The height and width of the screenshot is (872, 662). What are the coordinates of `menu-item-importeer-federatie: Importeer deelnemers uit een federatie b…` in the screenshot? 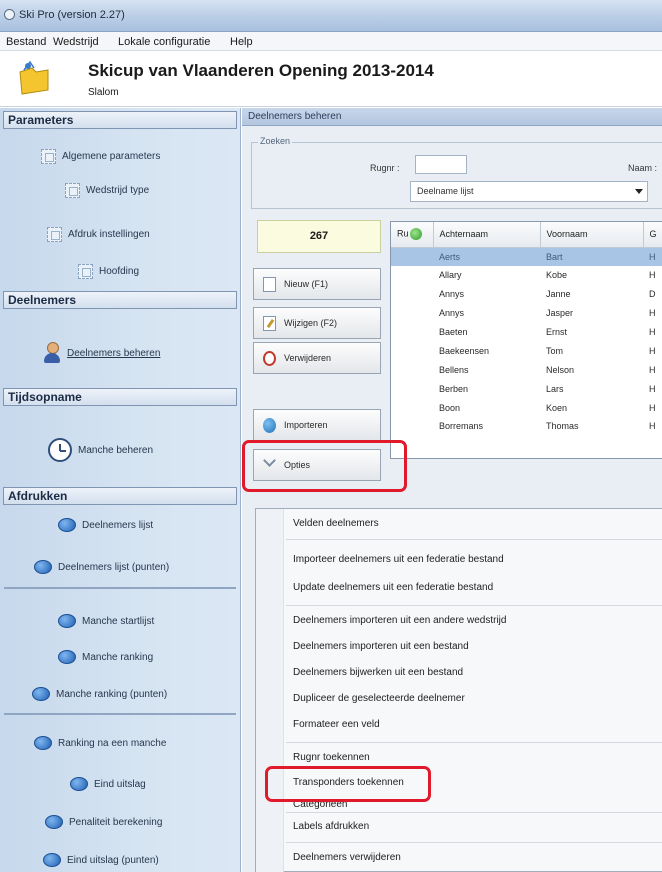 It's located at (398, 559).